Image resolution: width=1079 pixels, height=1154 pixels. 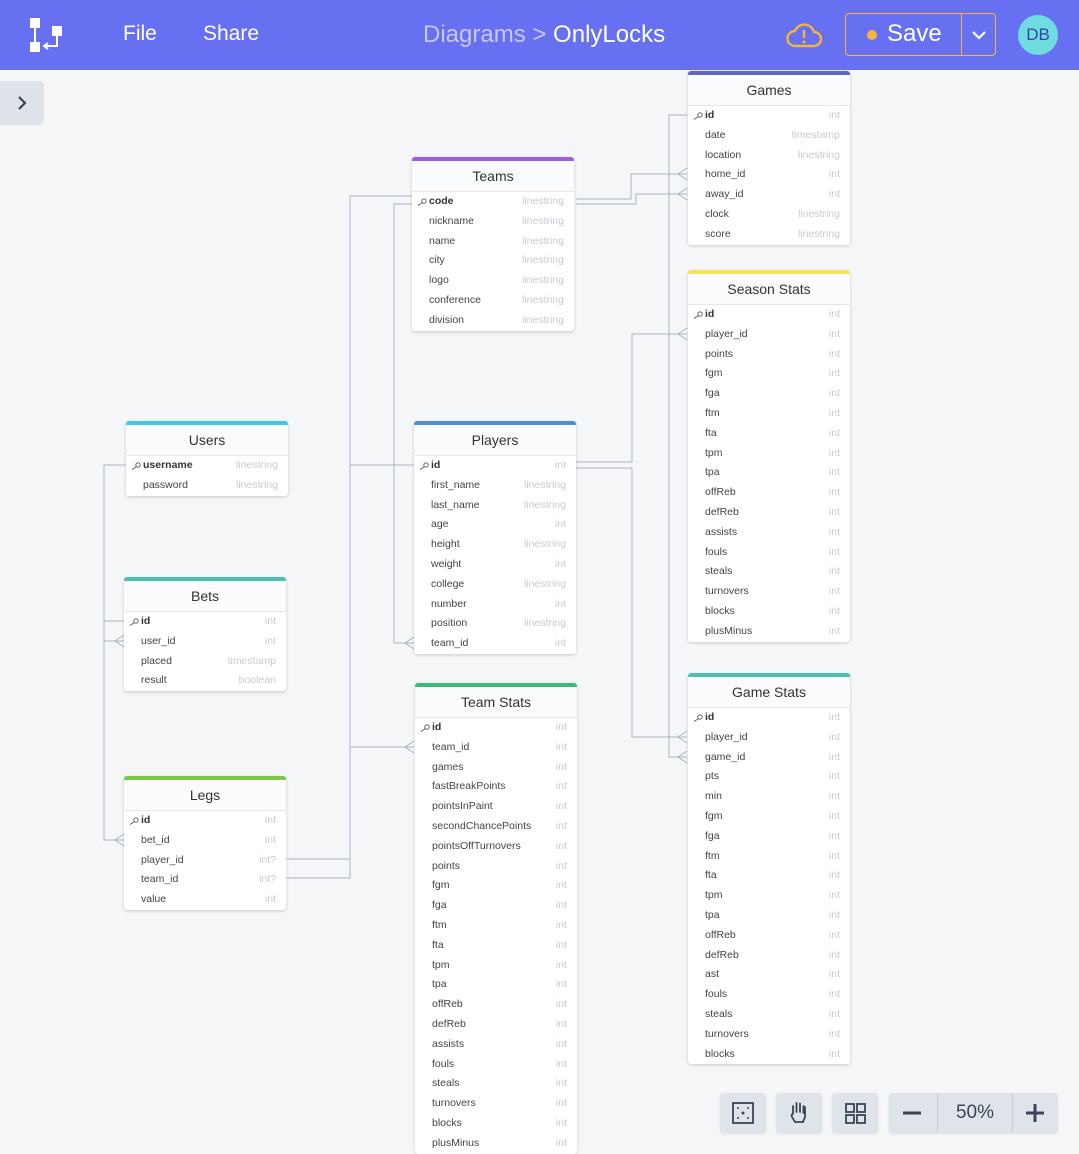 What do you see at coordinates (205, 681) in the screenshot?
I see `field-row: result boolean` at bounding box center [205, 681].